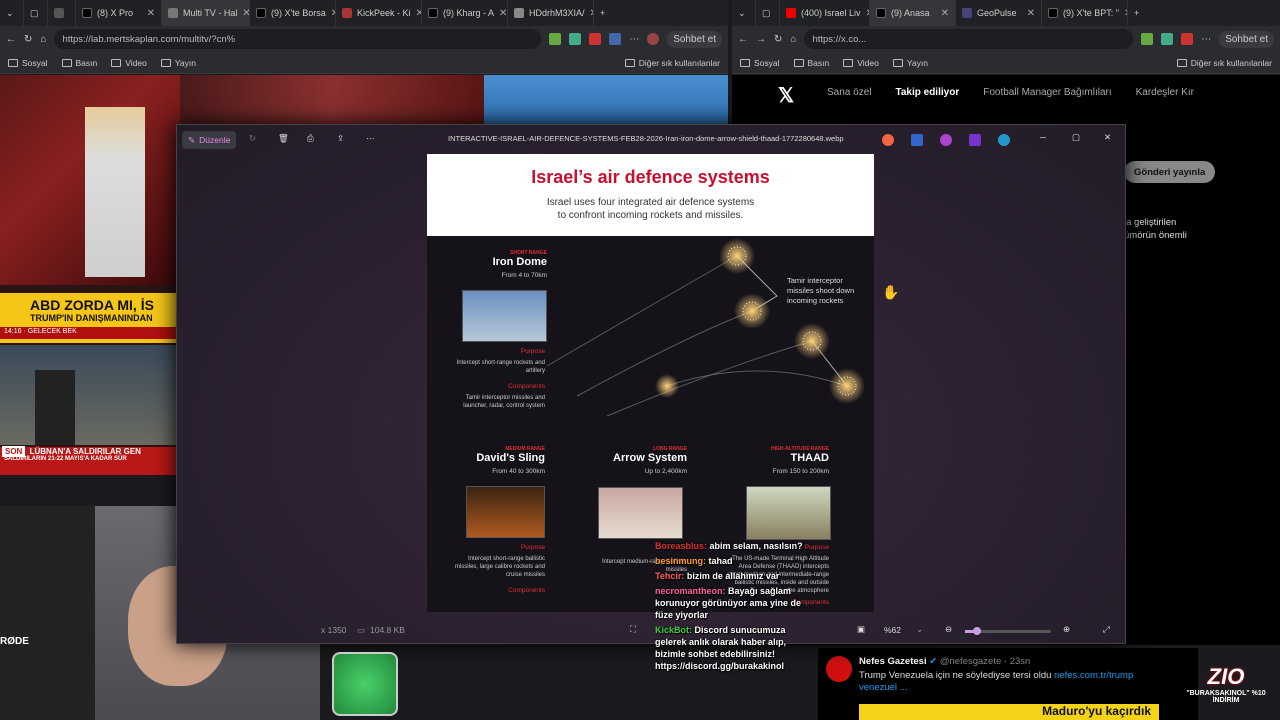 The image size is (1280, 720). Describe the element at coordinates (379, 13) in the screenshot. I see `tab-kickpeek: KickPeek - Ki✕` at that location.